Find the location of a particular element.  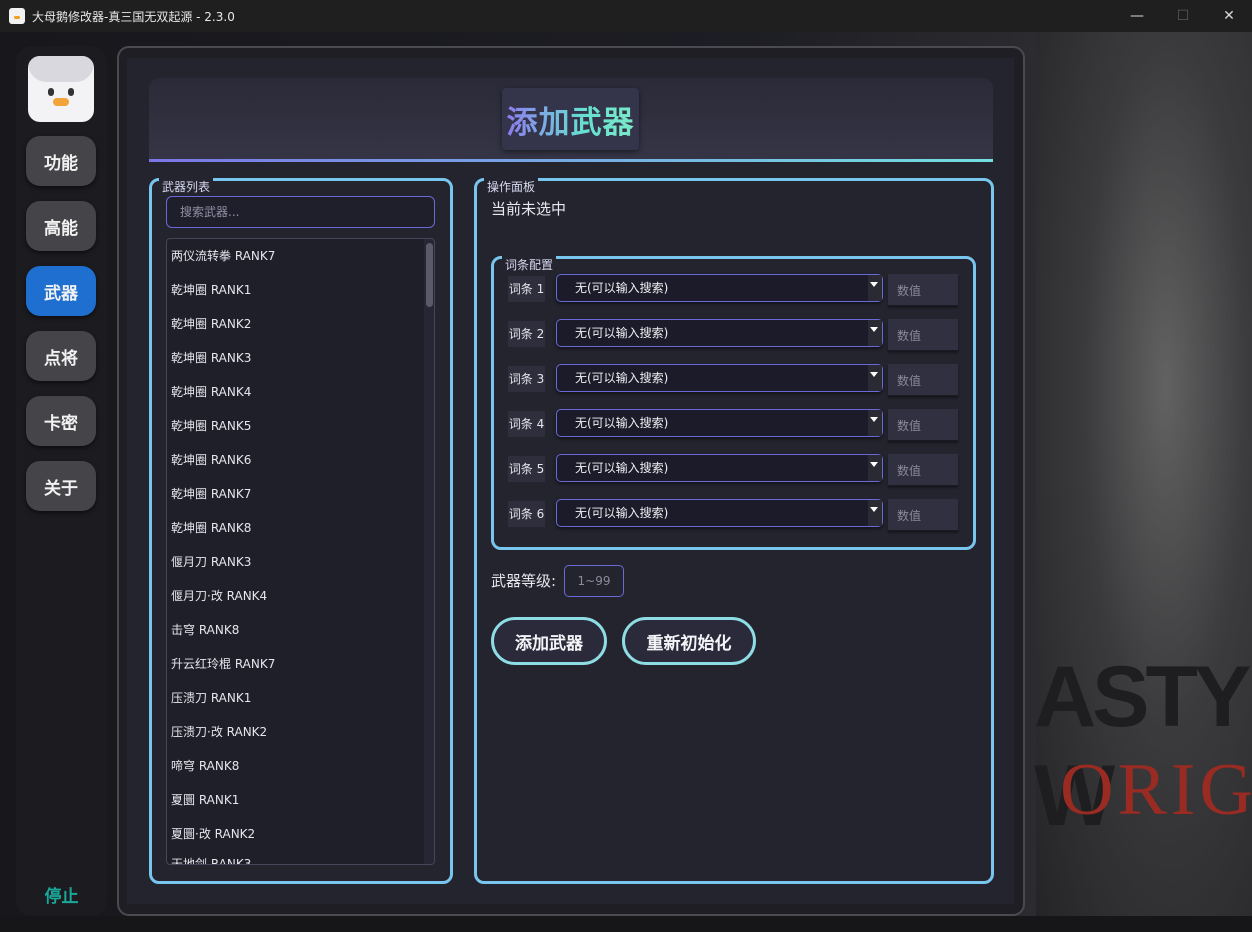

list-item: 压溃刀 RANK1 is located at coordinates (211, 698).